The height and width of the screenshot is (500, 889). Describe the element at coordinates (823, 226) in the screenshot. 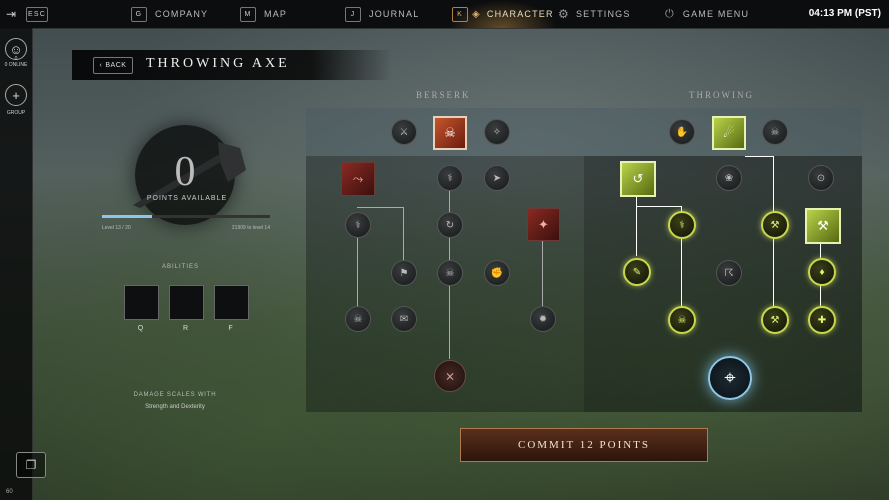

I see `throwing-active-ability-icon: ⚒` at that location.